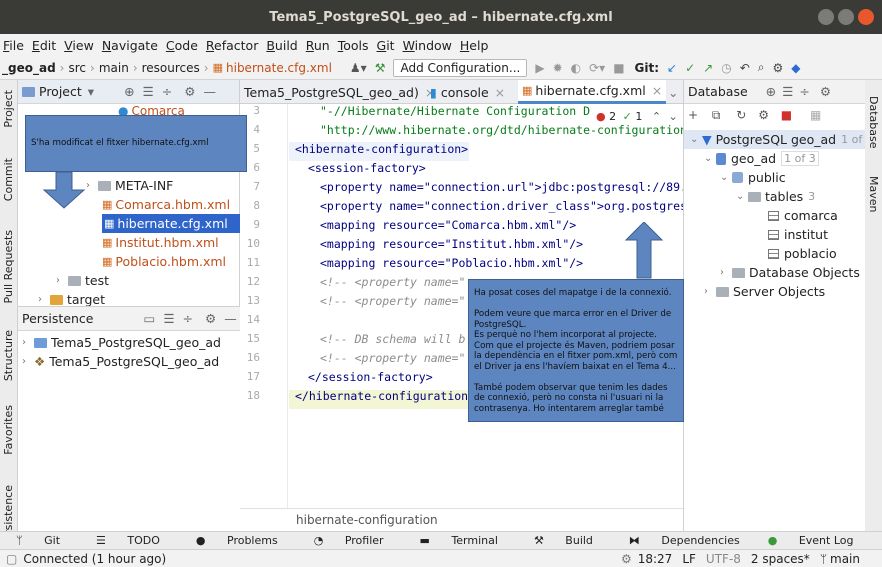 The image size is (882, 567). I want to click on add-icon: +, so click(693, 115).